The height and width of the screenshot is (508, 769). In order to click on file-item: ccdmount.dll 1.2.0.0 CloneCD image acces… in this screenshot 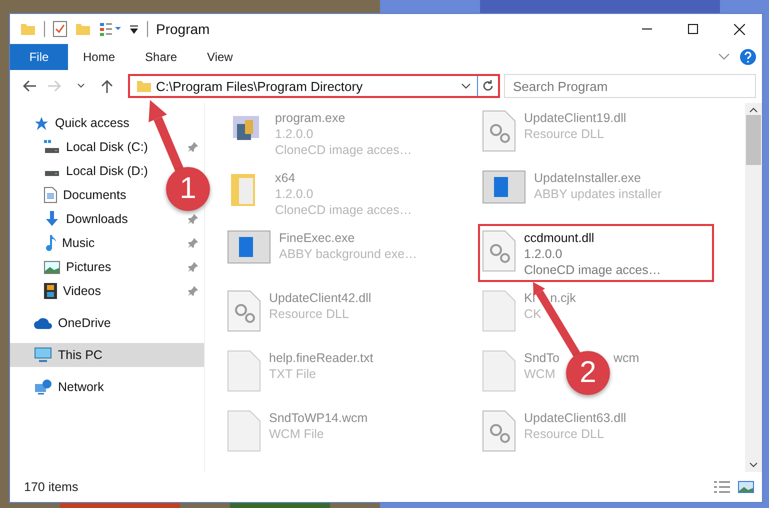, I will do `click(596, 253)`.